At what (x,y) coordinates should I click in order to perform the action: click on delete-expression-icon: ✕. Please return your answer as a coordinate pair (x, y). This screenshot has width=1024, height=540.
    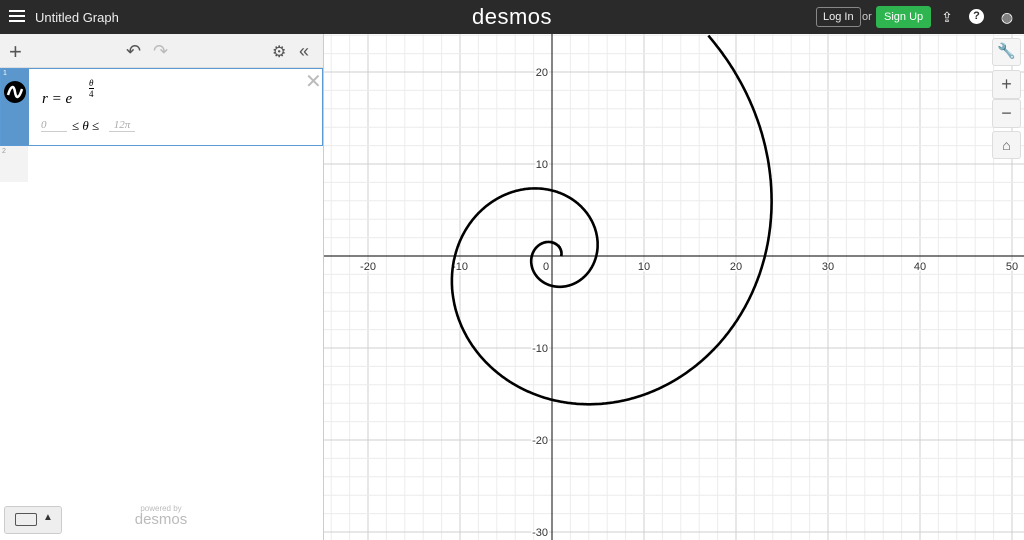
    Looking at the image, I should click on (313, 81).